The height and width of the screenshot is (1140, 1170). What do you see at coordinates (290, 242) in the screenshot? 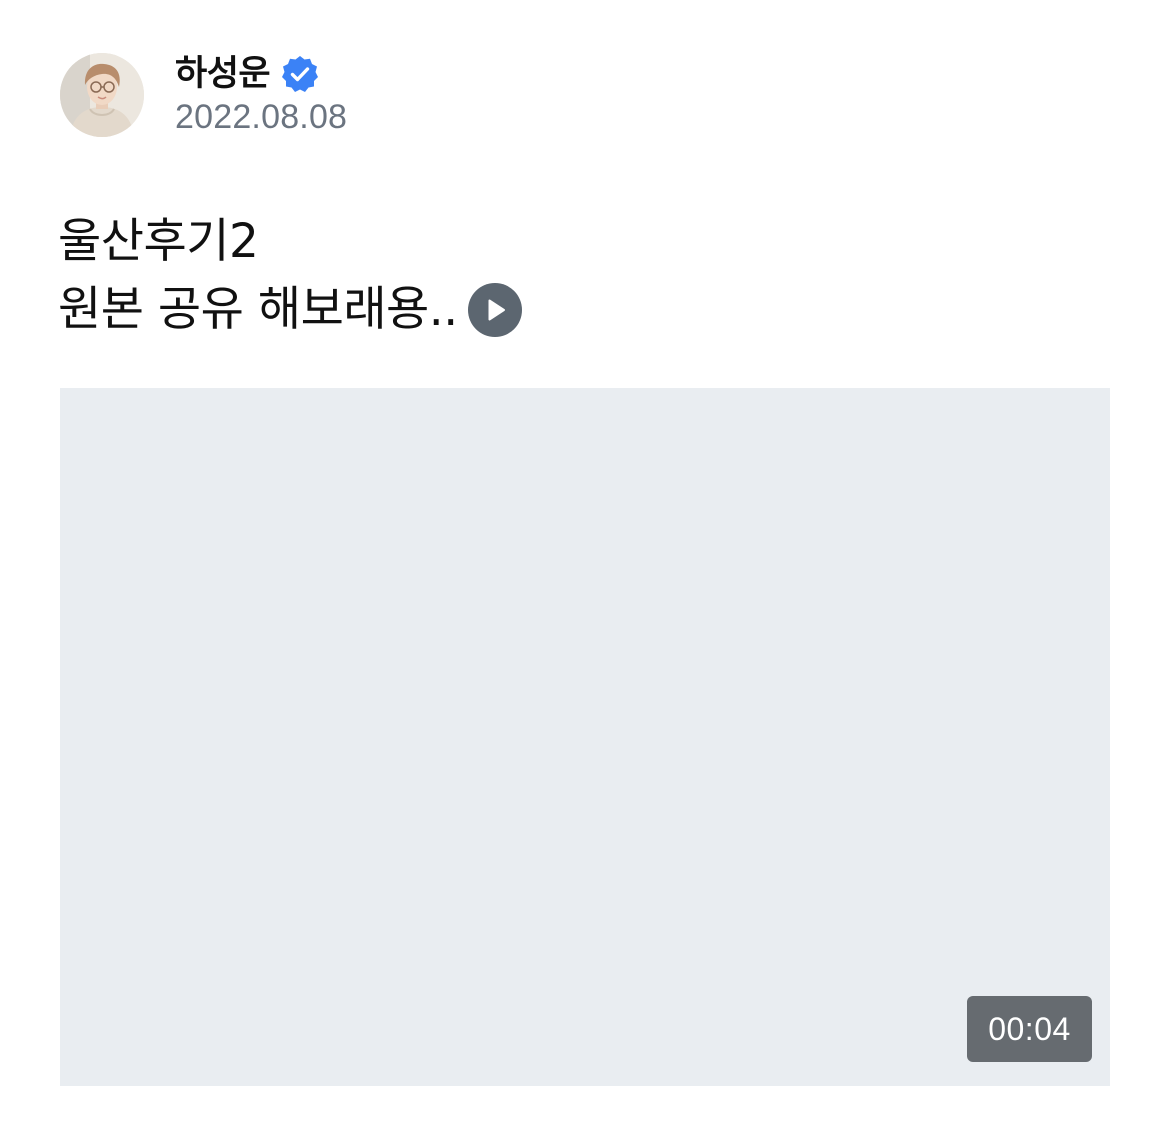
I see `post-text-line: 울산후기2` at bounding box center [290, 242].